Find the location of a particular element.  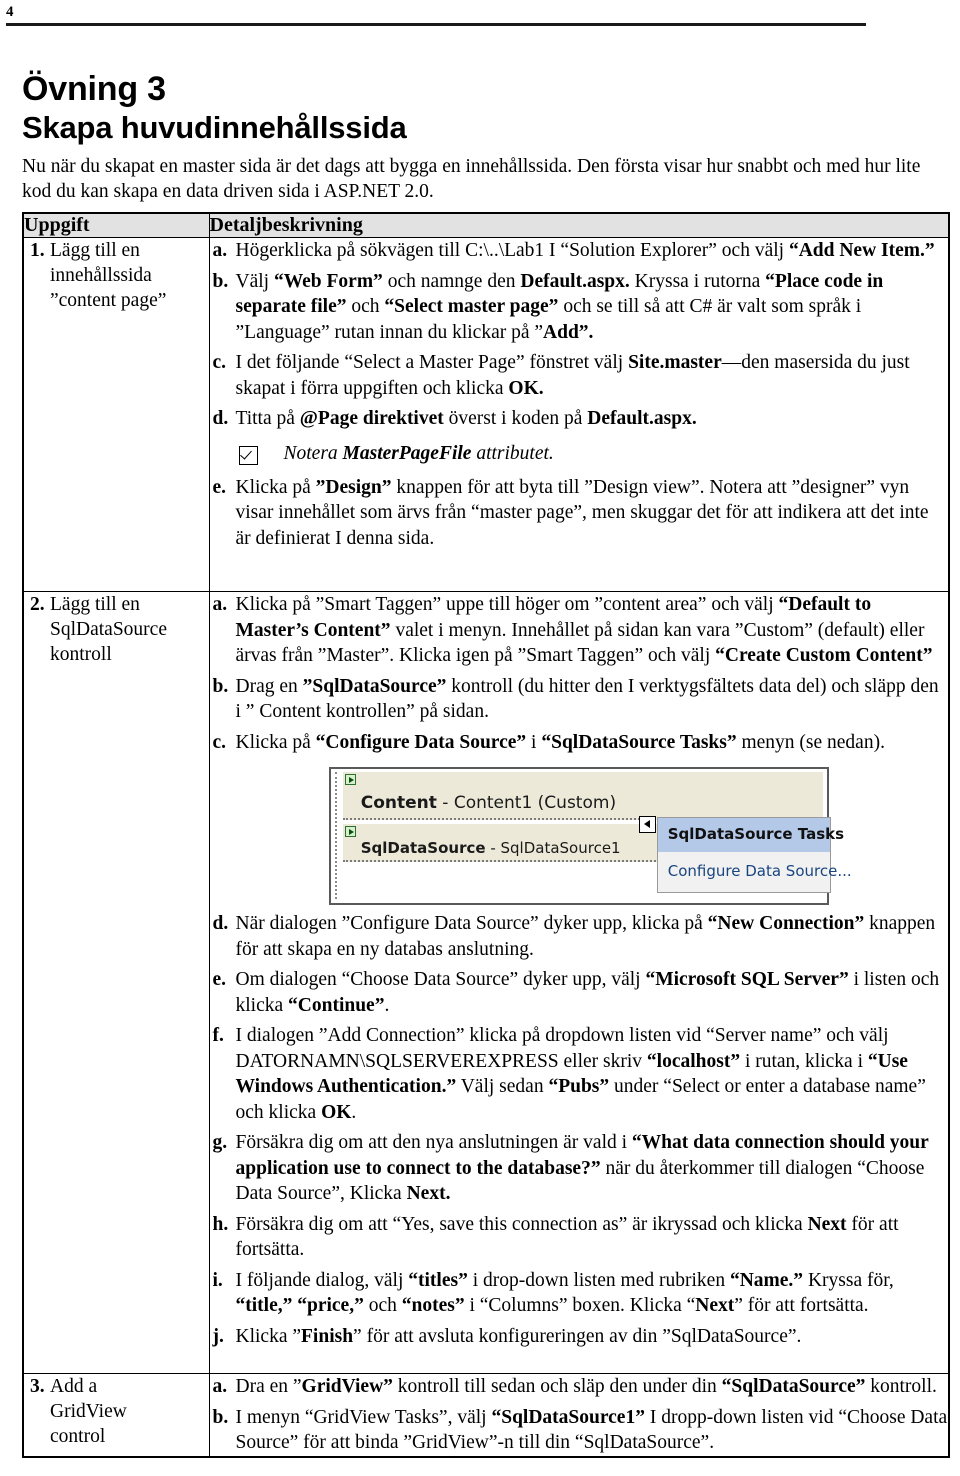

step-label: c. is located at coordinates (219, 362).